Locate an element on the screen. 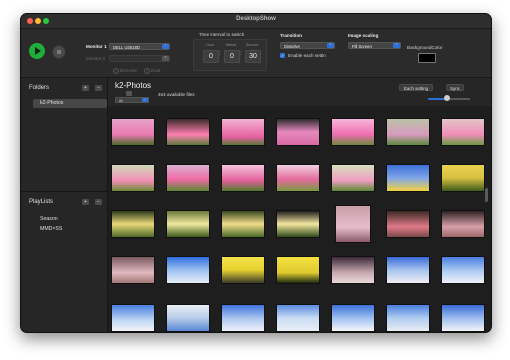 Image resolution: width=510 pixels, height=360 pixels. monitor1-value: DELL U2518D is located at coordinates (126, 47).